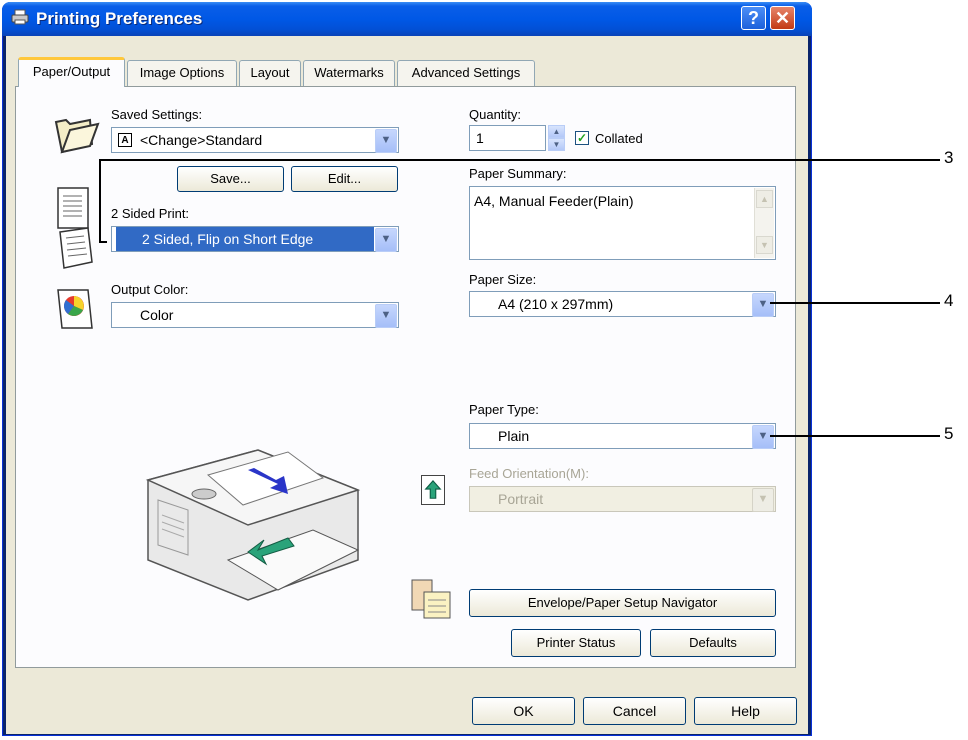  I want to click on folder-icon, so click(77, 136).